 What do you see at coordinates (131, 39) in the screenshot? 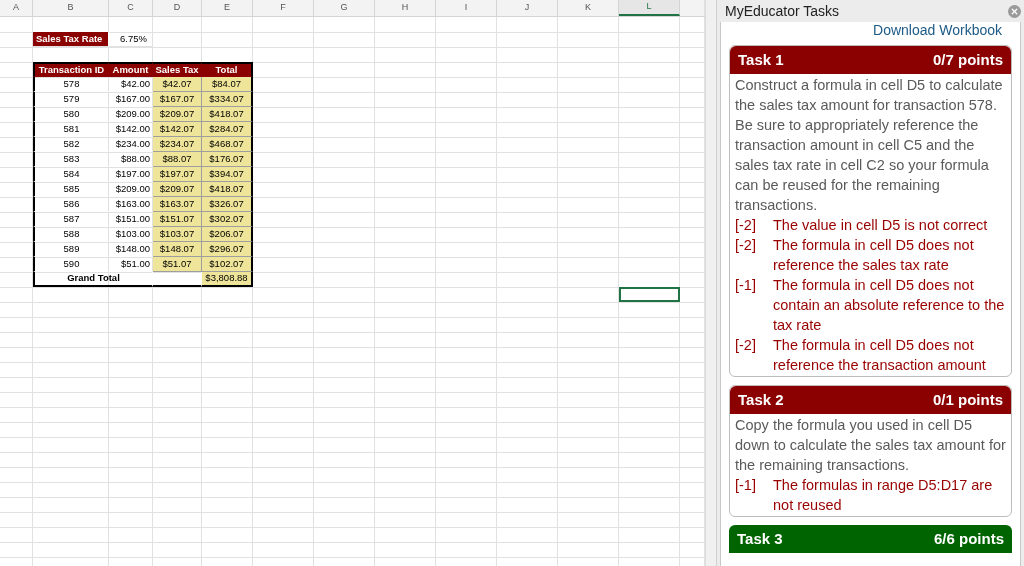
I see `rate-value: 6.75%` at bounding box center [131, 39].